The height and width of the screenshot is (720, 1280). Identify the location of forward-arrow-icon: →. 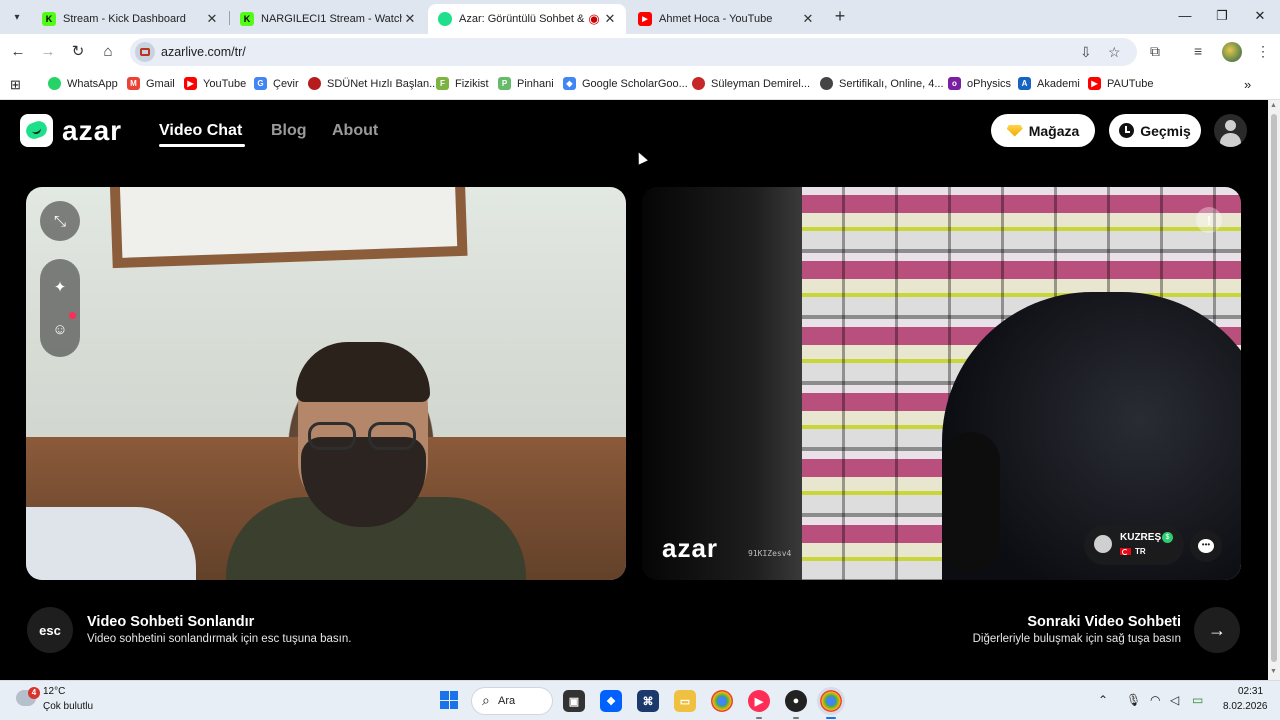
(48, 52).